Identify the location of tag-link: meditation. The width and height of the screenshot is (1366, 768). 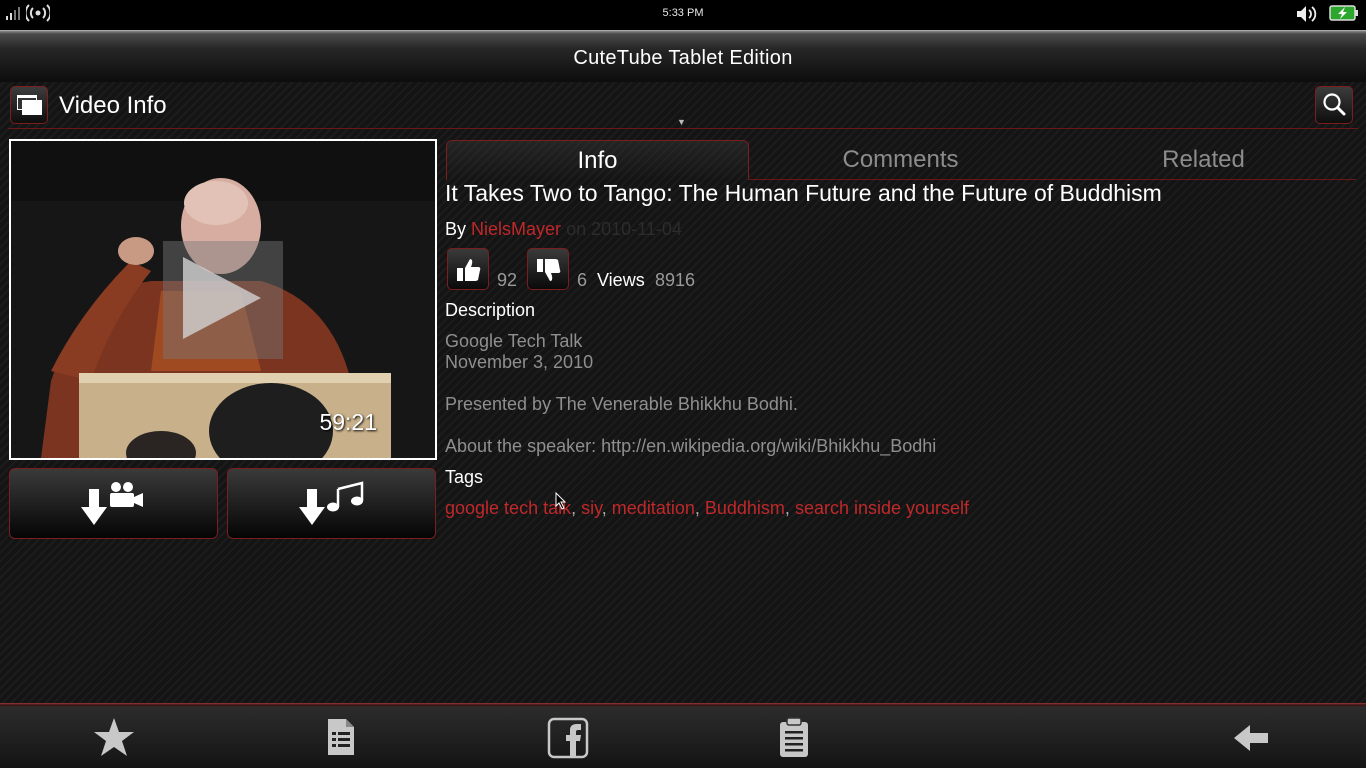
(653, 508).